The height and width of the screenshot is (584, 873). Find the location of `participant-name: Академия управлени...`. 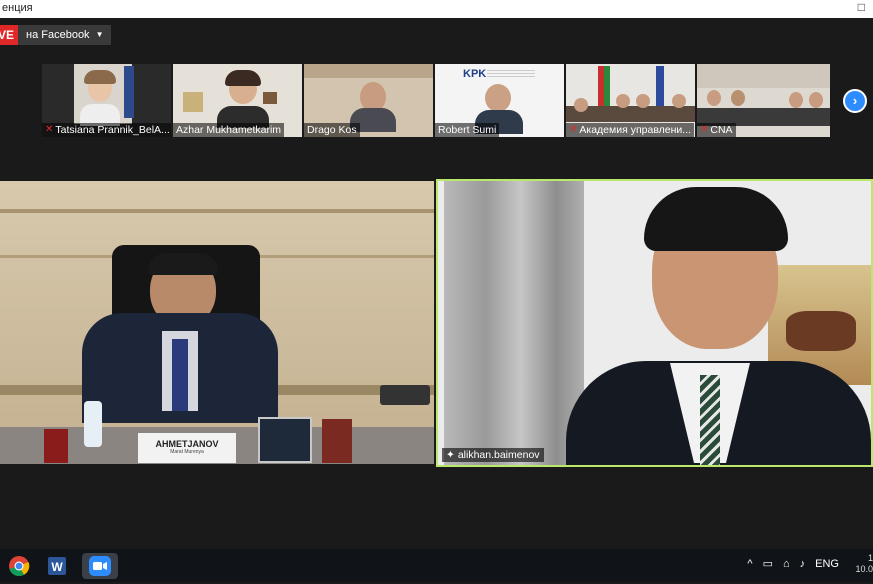

participant-name: Академия управлени... is located at coordinates (635, 130).